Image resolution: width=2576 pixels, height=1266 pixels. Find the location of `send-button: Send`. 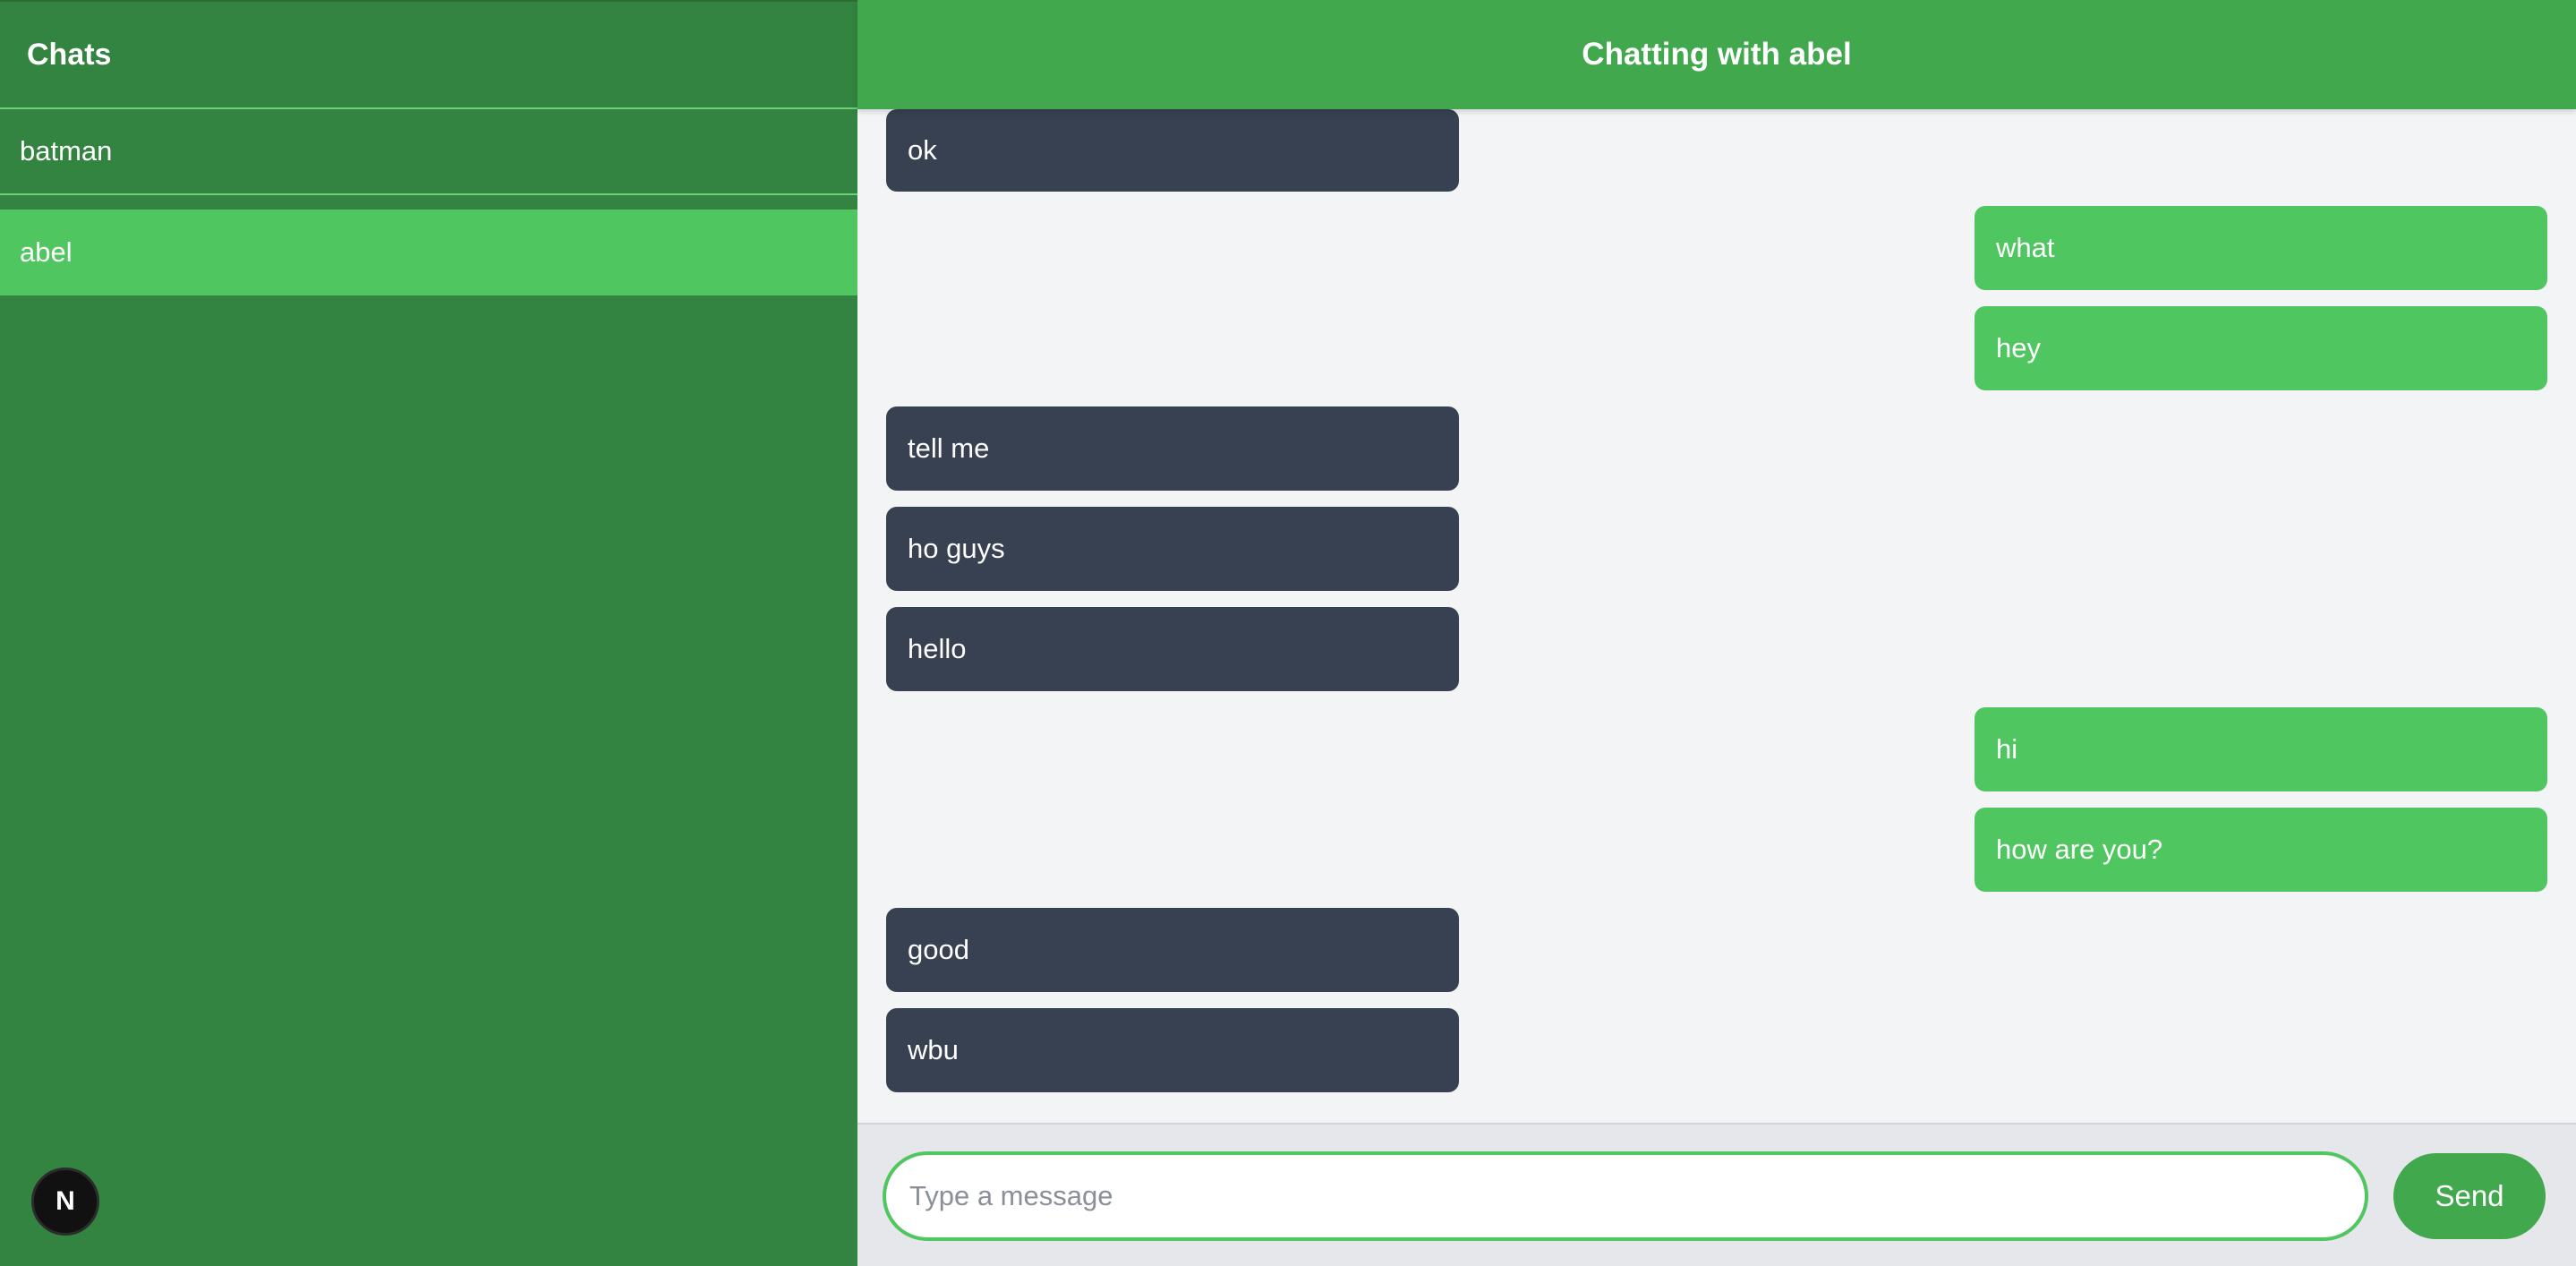

send-button: Send is located at coordinates (2469, 1196).